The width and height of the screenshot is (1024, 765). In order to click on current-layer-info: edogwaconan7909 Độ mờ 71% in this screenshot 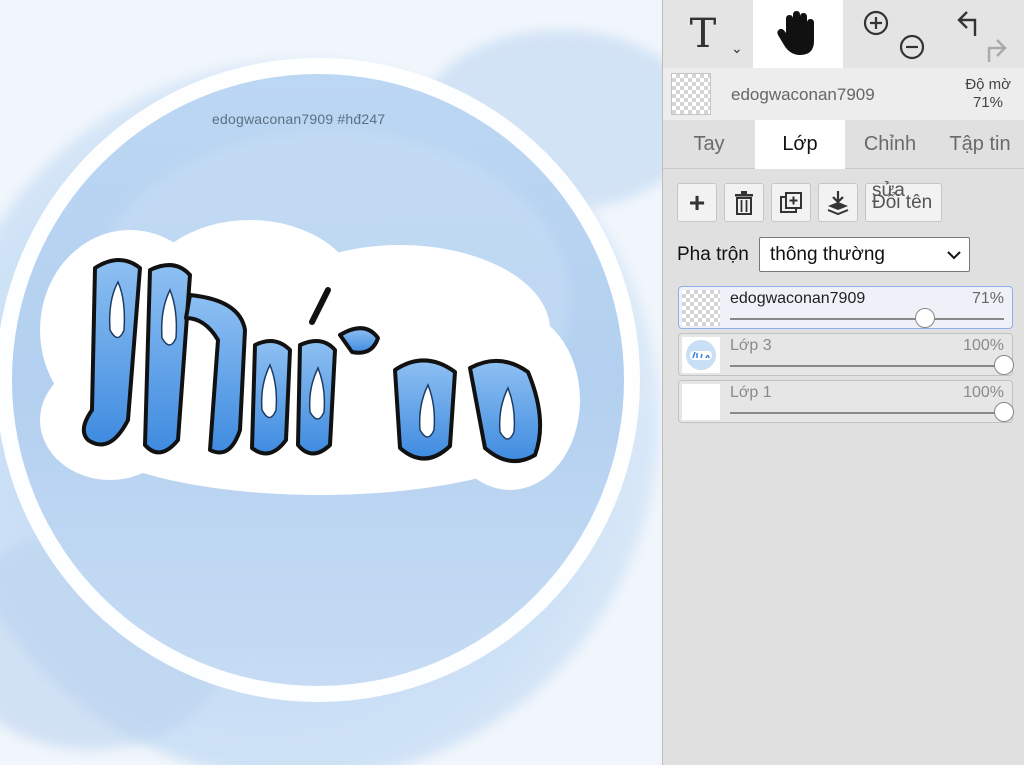, I will do `click(843, 94)`.